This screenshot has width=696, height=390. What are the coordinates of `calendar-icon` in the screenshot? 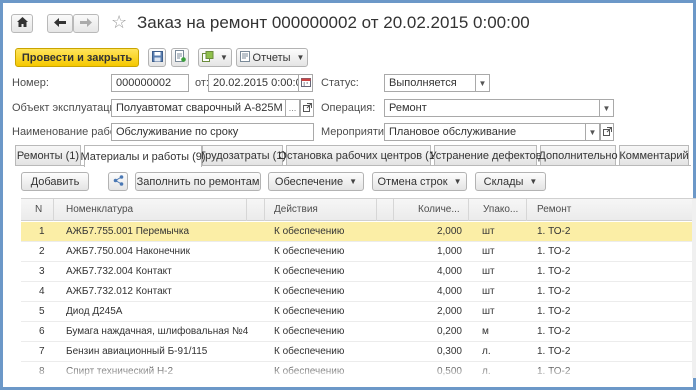 It's located at (305, 83).